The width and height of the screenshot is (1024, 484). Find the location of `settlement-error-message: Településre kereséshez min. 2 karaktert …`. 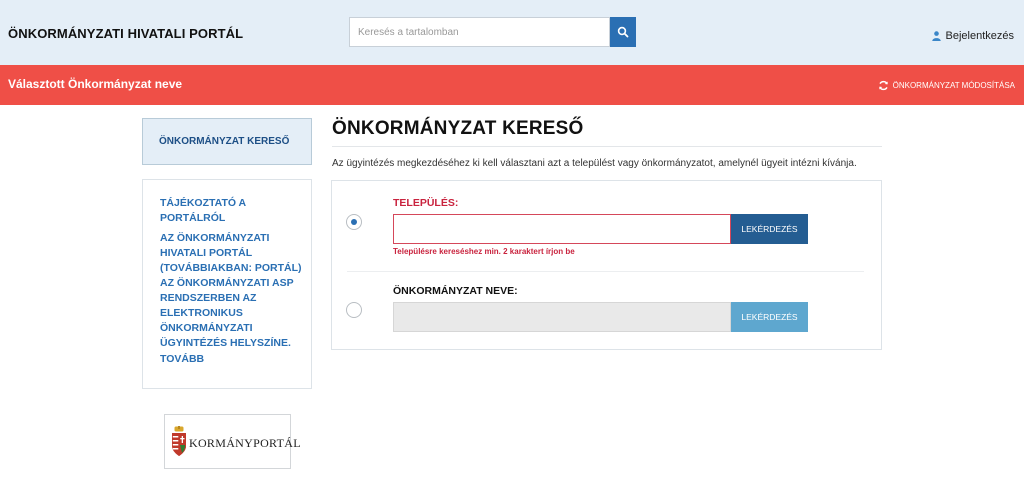

settlement-error-message: Településre kereséshez min. 2 karaktert … is located at coordinates (484, 251).